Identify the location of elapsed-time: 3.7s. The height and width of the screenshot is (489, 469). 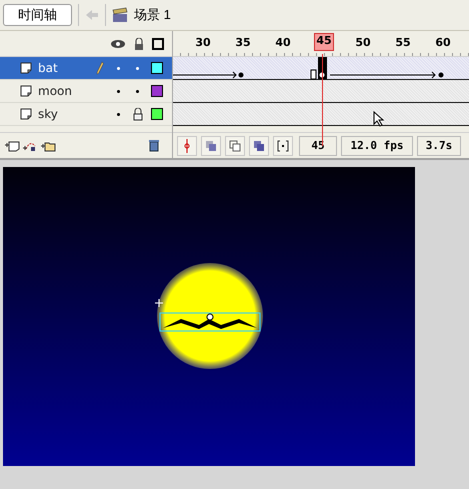
(439, 146).